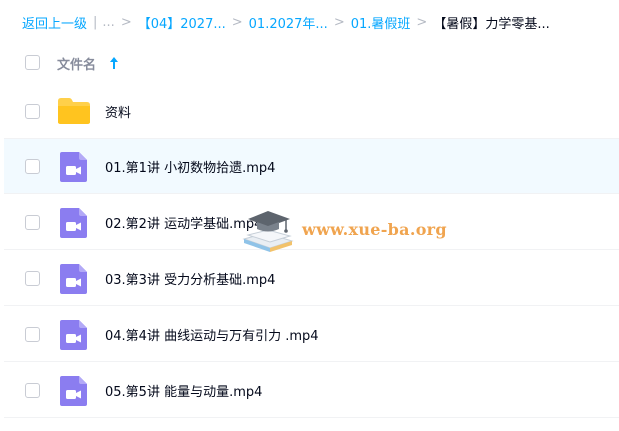 Image resolution: width=619 pixels, height=431 pixels. I want to click on file-name: 04.第4讲 曲线运动与万有引力 .mp4, so click(212, 334).